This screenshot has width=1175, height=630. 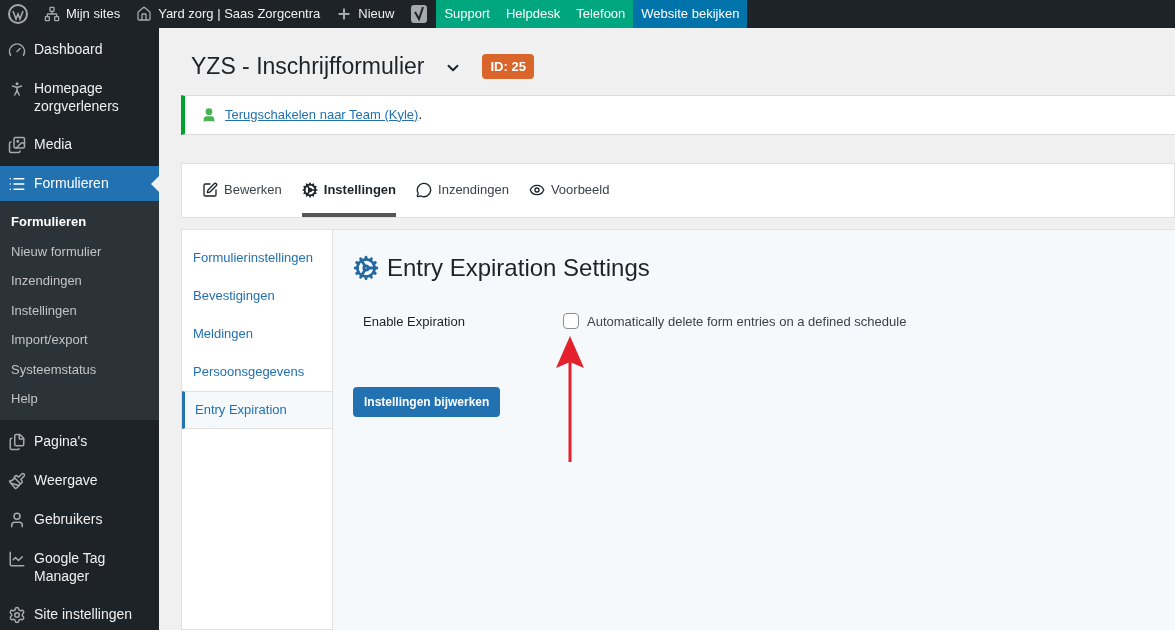 What do you see at coordinates (79, 566) in the screenshot?
I see `menu-item: Google Tag Manager` at bounding box center [79, 566].